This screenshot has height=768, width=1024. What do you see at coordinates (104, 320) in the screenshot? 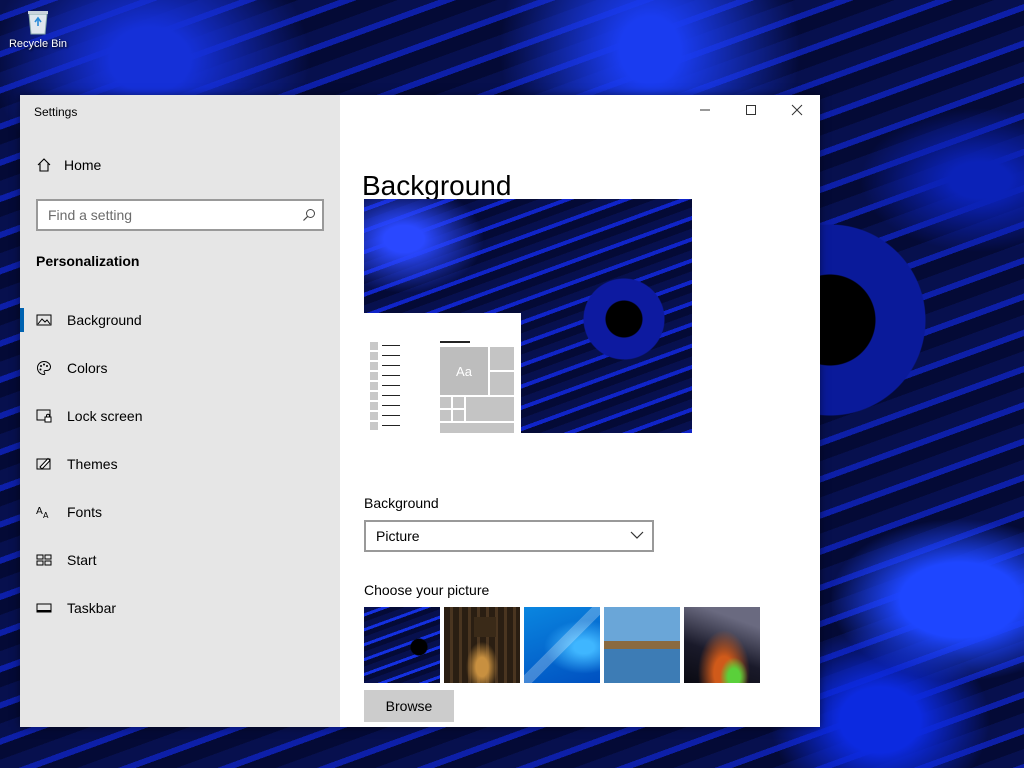
I see `nav-item-label: Background` at bounding box center [104, 320].